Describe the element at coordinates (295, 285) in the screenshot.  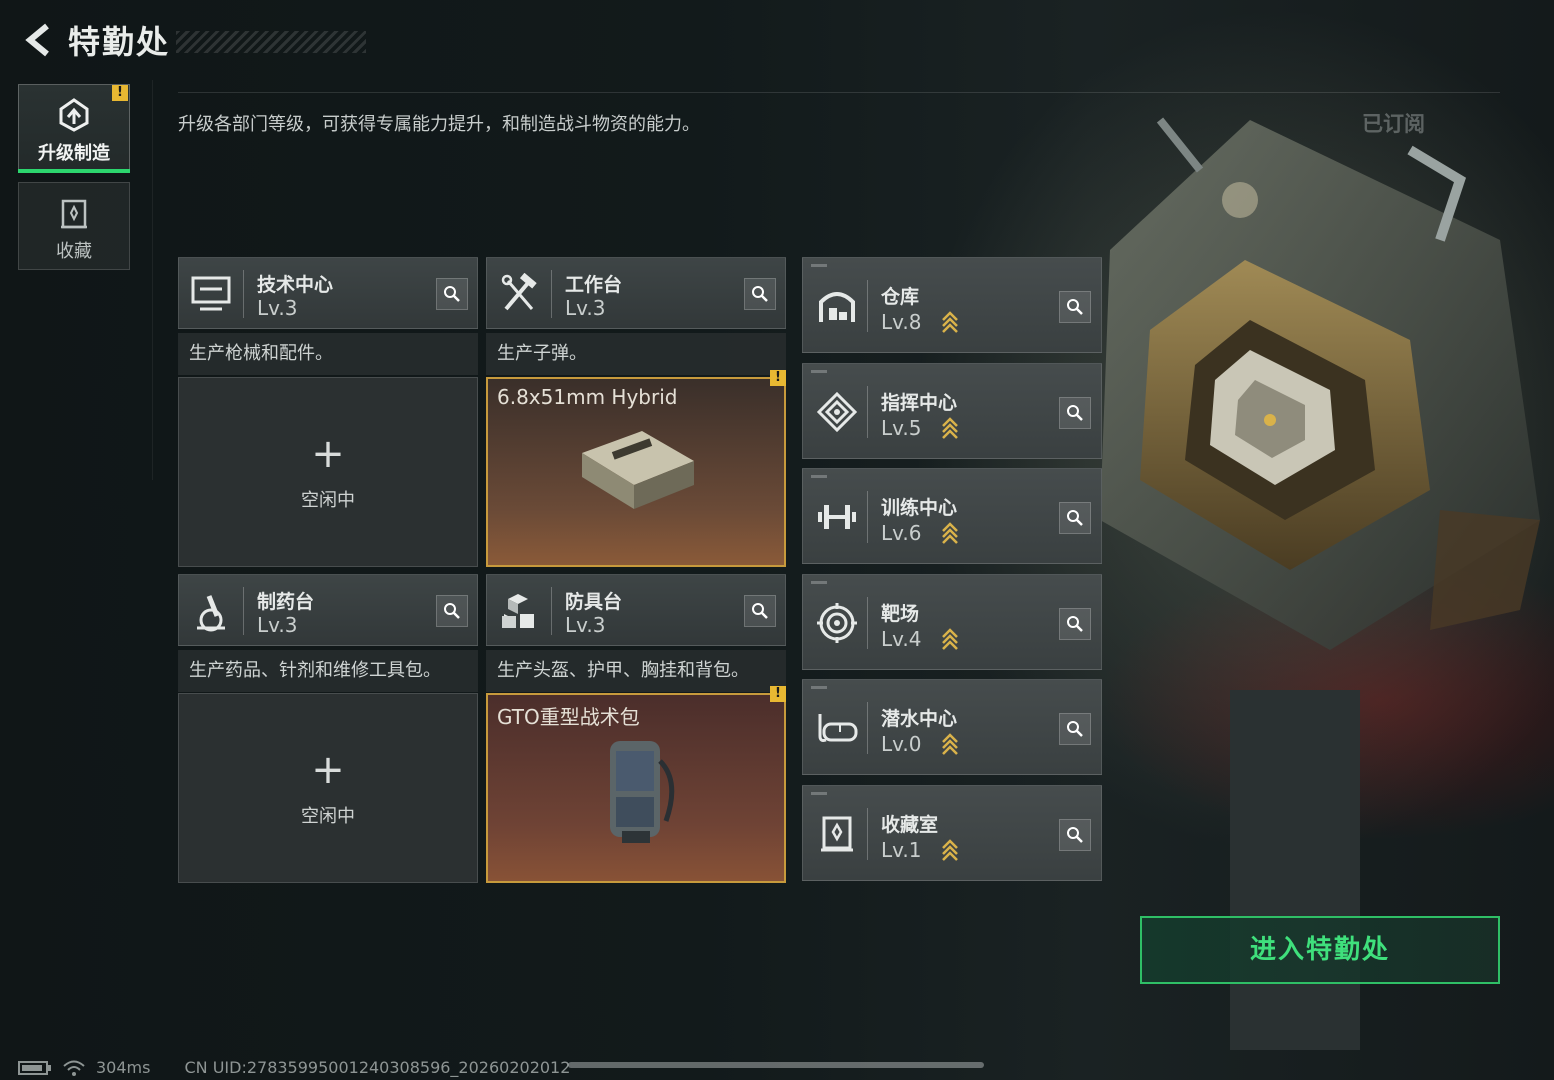
I see `workstation-name: 技术中心` at that location.